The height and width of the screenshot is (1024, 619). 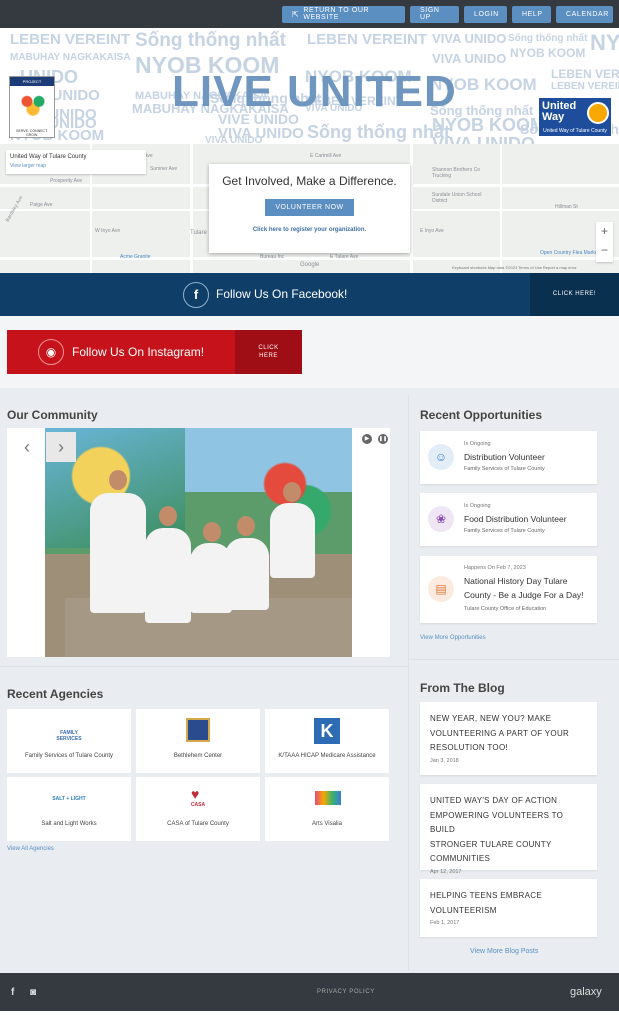 What do you see at coordinates (604, 231) in the screenshot?
I see `zoom-in-button: +` at bounding box center [604, 231].